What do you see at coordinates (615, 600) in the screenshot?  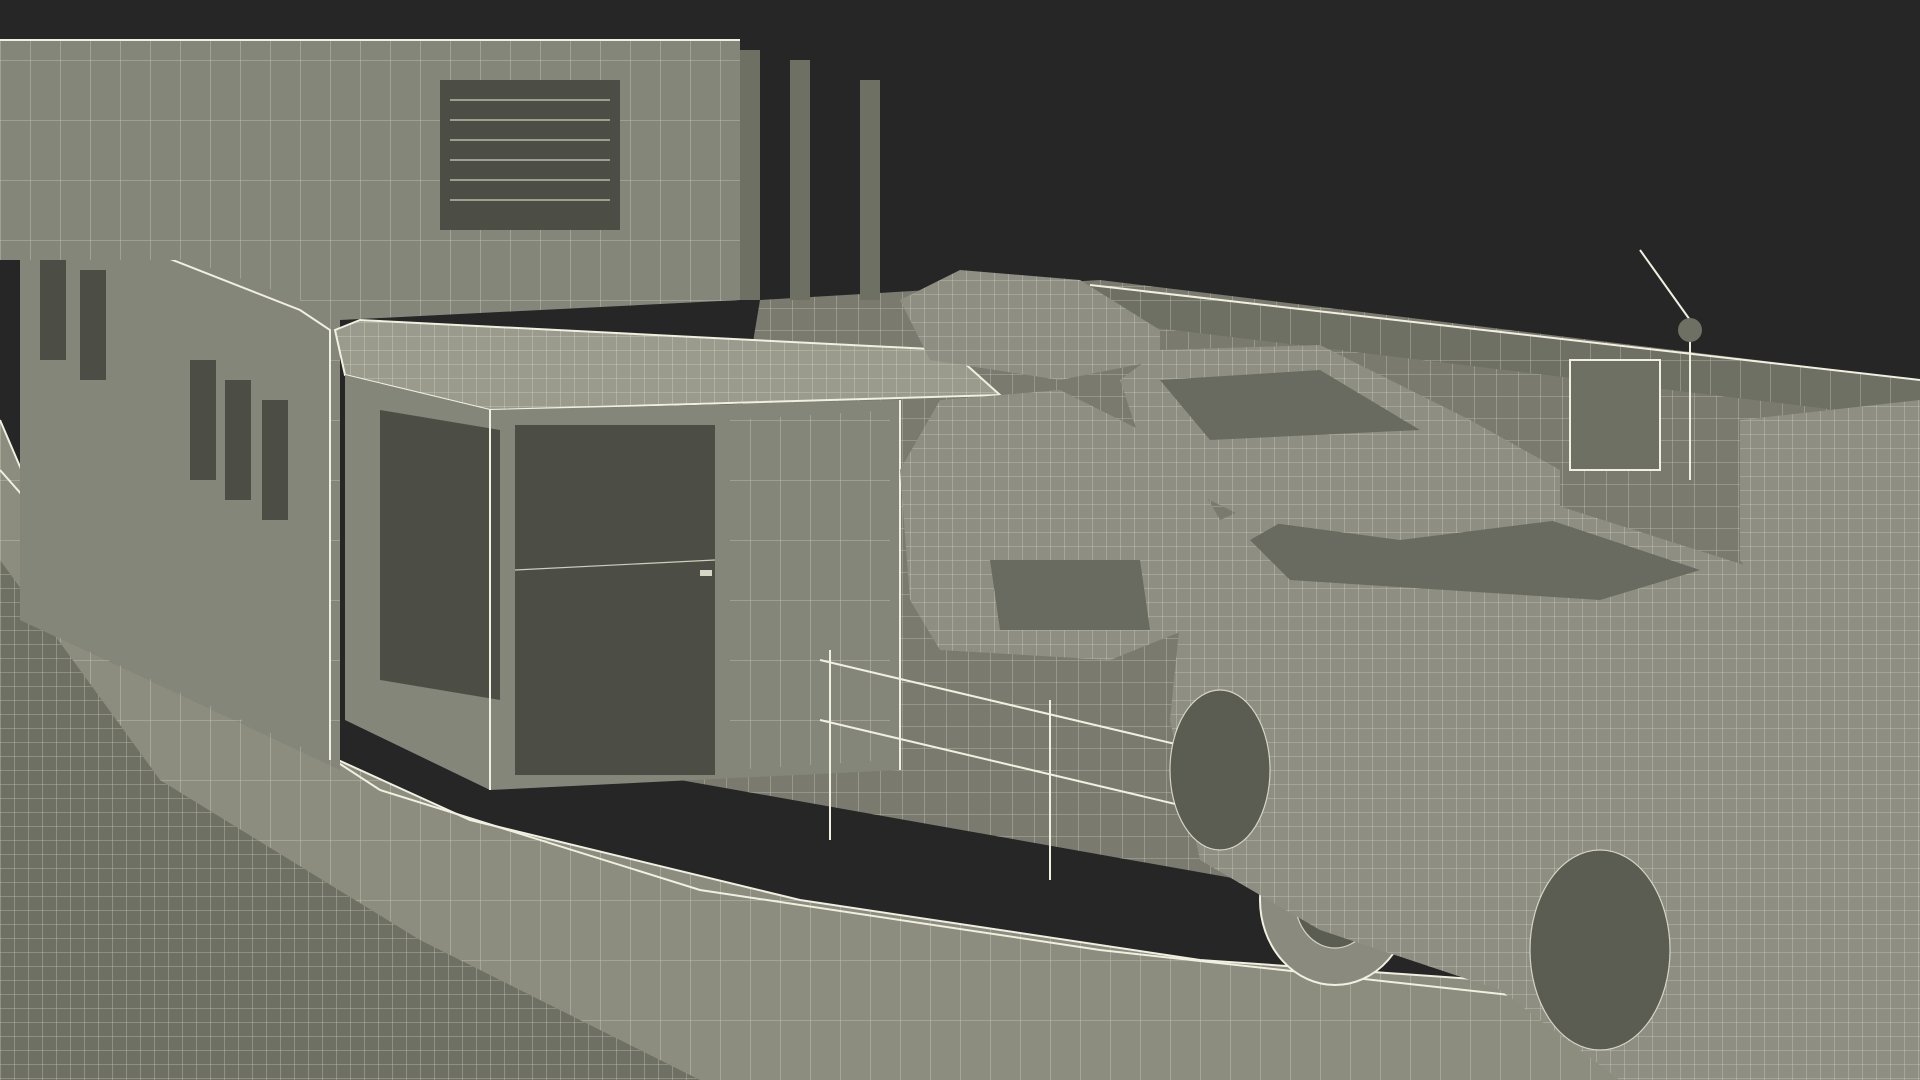 I see `cabin-door` at bounding box center [615, 600].